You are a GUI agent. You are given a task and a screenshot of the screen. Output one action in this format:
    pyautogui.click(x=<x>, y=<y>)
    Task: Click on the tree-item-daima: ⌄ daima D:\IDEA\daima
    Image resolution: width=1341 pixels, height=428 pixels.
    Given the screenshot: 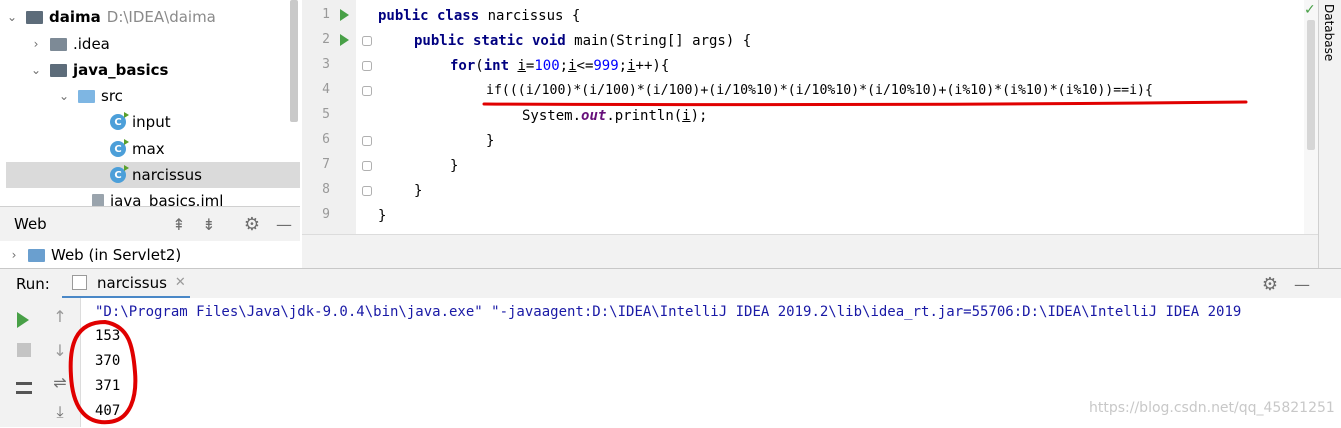 What is the action you would take?
    pyautogui.click(x=111, y=17)
    